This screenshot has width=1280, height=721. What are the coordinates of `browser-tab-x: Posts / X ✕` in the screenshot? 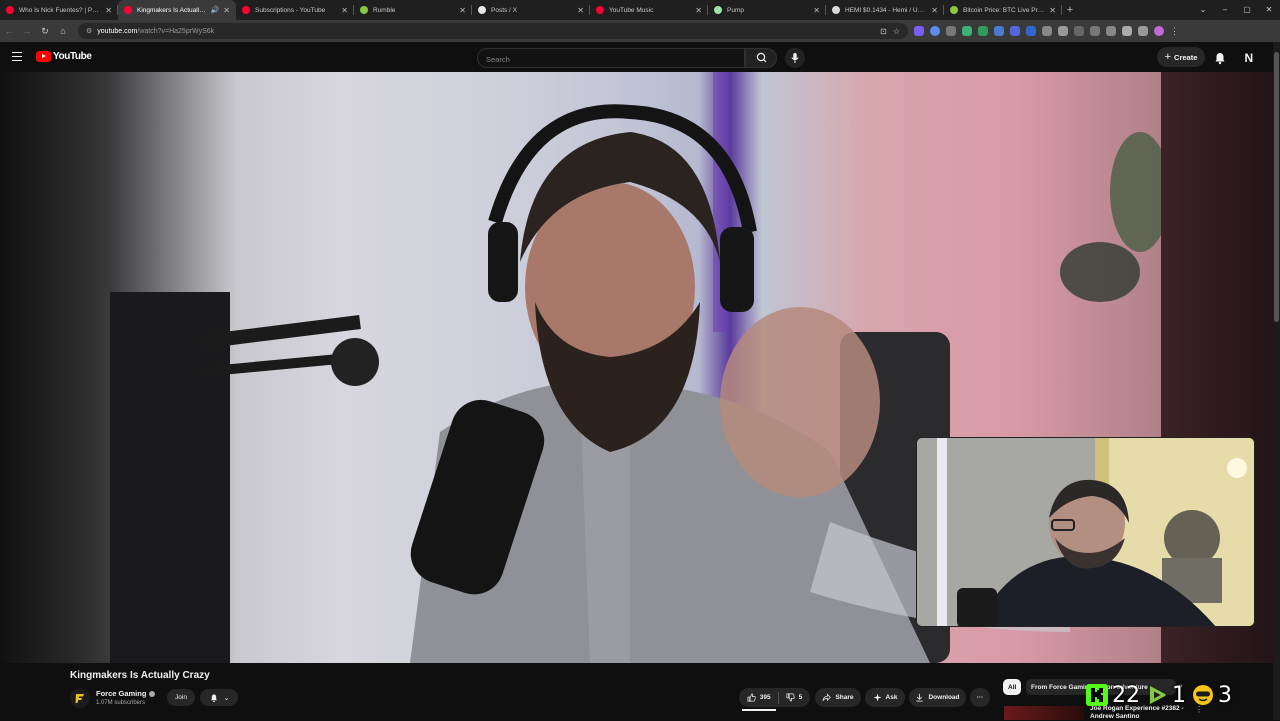 It's located at (531, 10).